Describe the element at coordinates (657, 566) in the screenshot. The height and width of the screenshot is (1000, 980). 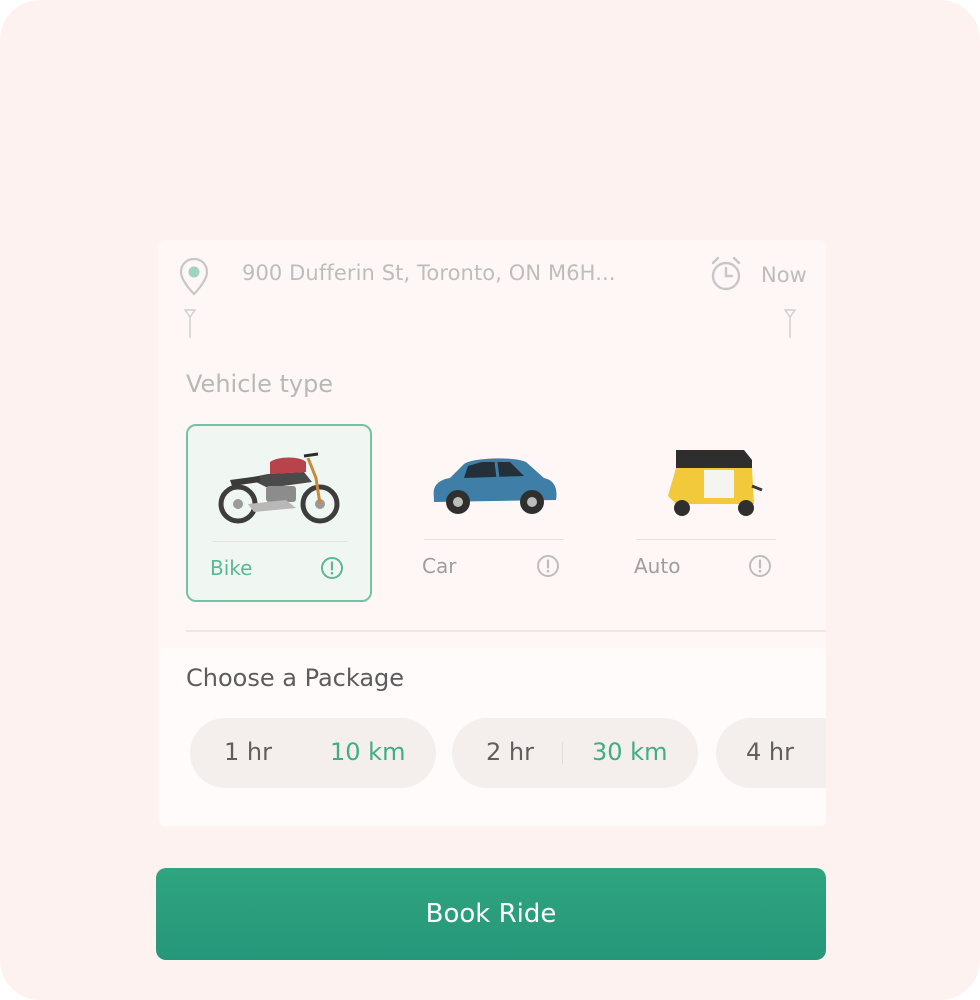
I see `vehicle-label: Auto` at that location.